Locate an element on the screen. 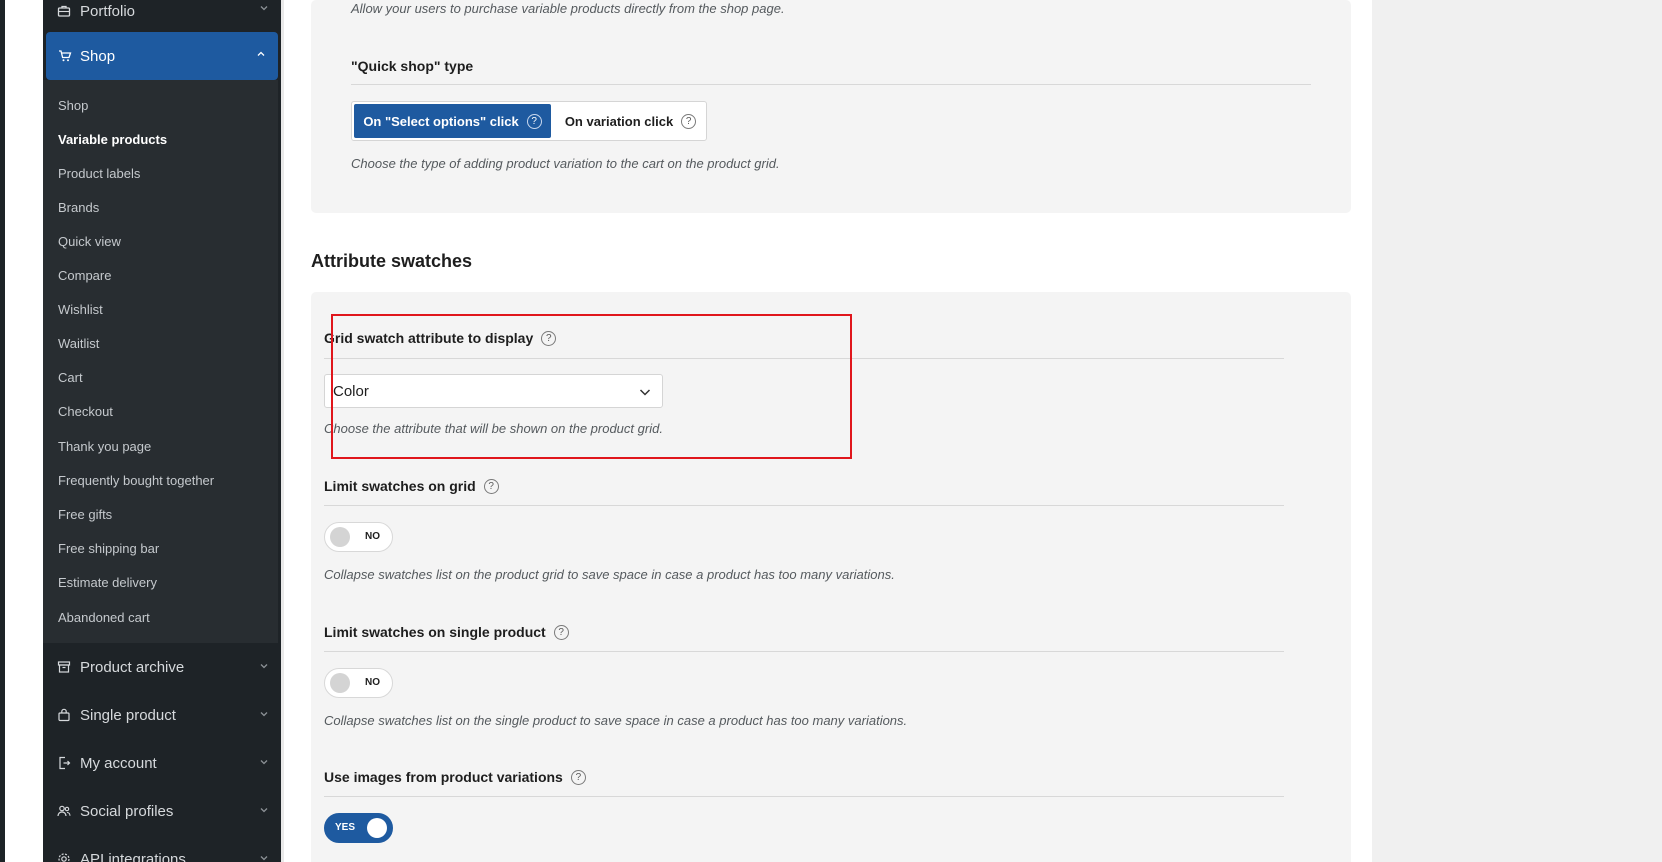  sidebar-item-label: My account is located at coordinates (118, 763).